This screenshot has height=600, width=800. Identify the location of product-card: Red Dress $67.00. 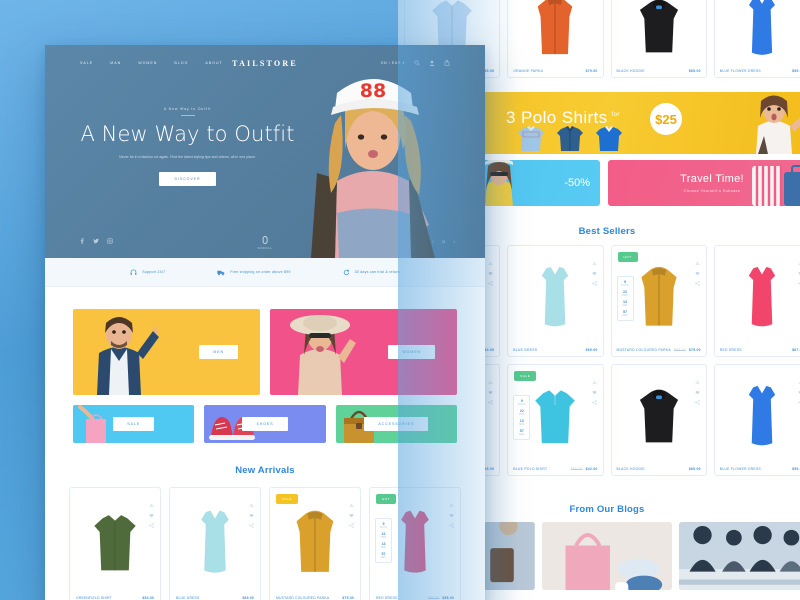
(756, 301).